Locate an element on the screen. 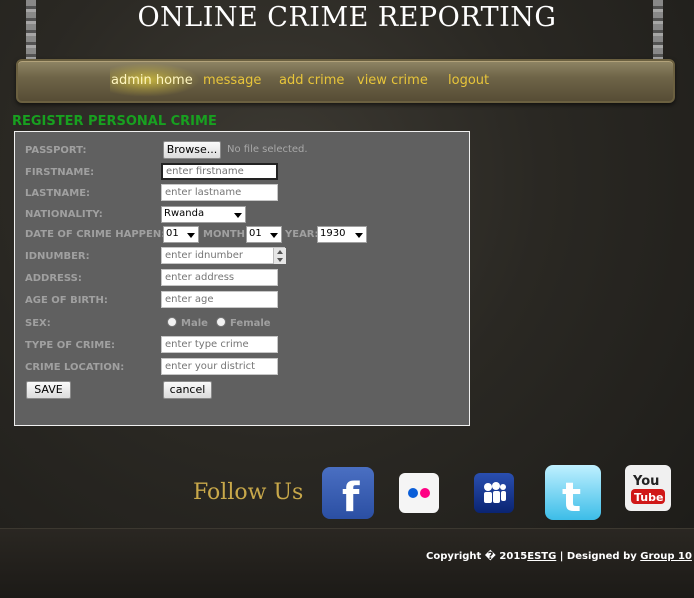 This screenshot has width=694, height=598. twitter-icon: t is located at coordinates (573, 493).